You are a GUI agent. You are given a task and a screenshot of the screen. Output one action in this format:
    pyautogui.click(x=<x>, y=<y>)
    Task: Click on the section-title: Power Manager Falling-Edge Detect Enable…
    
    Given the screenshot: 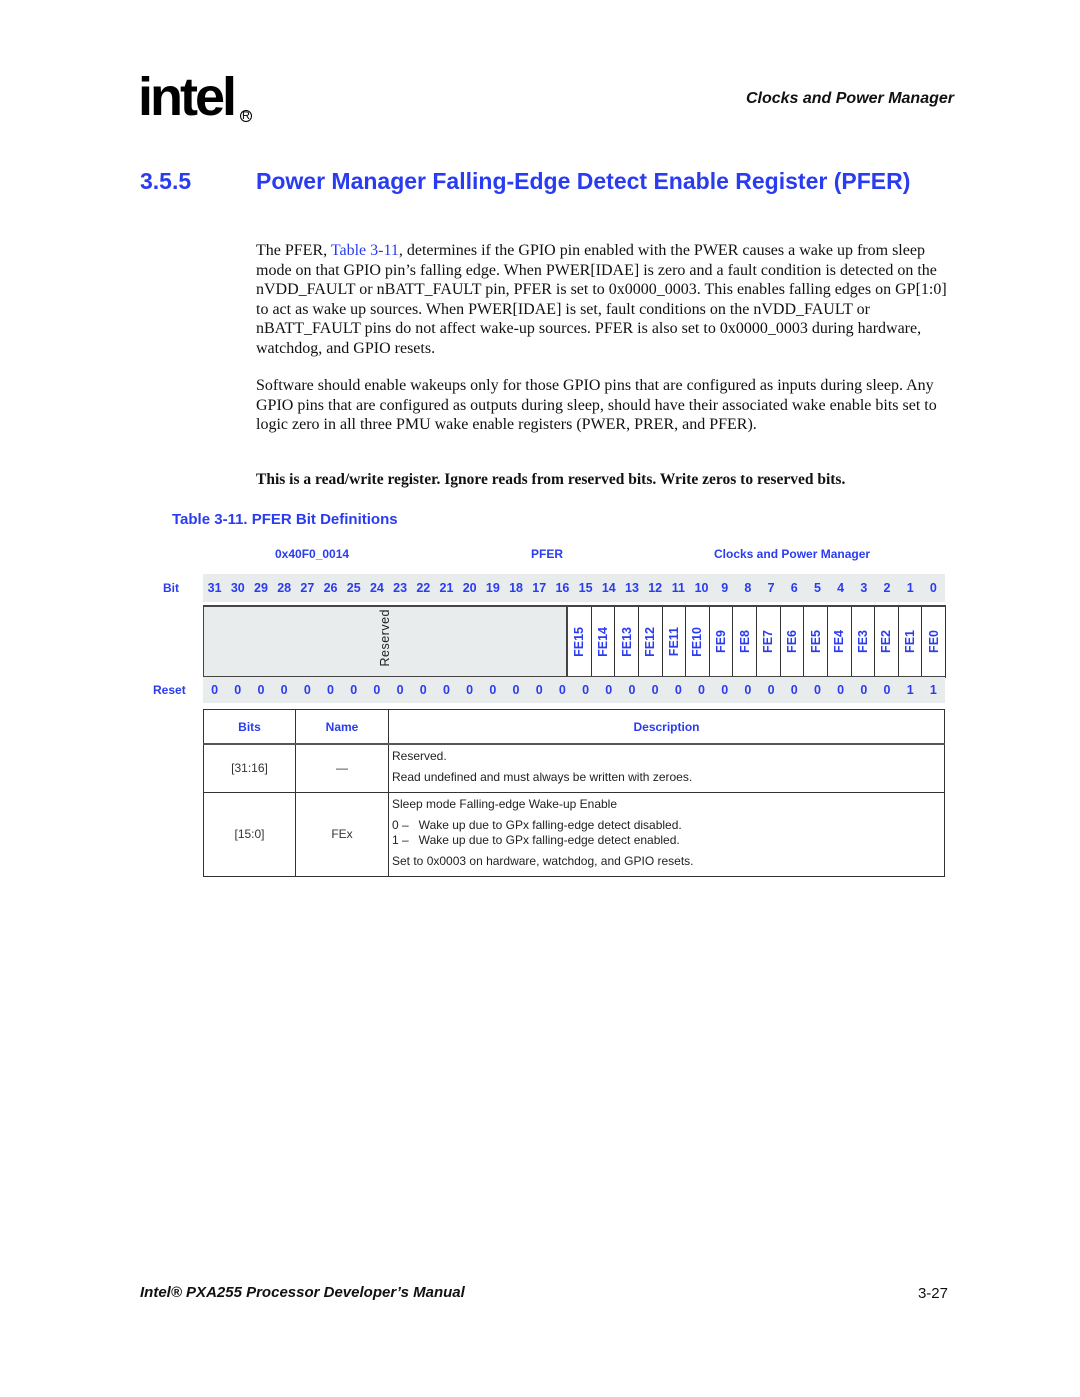 What is the action you would take?
    pyautogui.click(x=583, y=181)
    